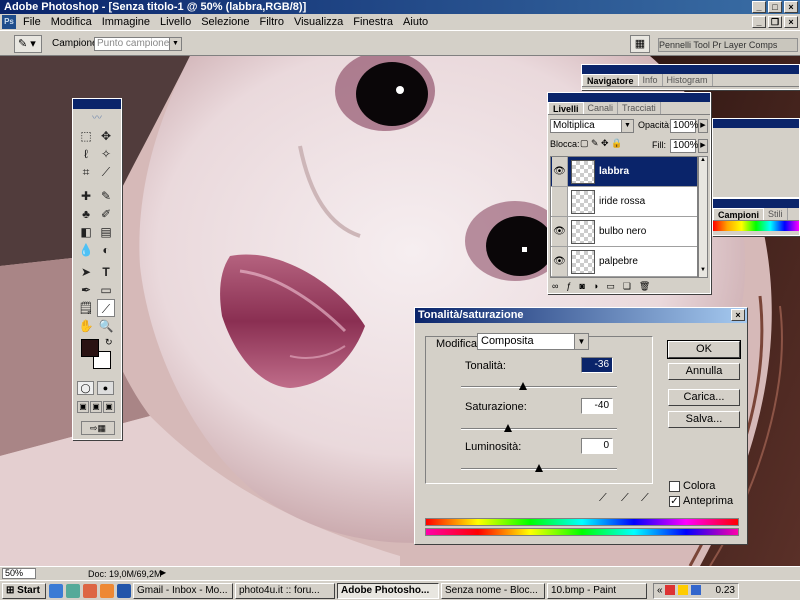 The image size is (800, 600). What do you see at coordinates (507, 428) in the screenshot?
I see `saturation-slider-thumb` at bounding box center [507, 428].